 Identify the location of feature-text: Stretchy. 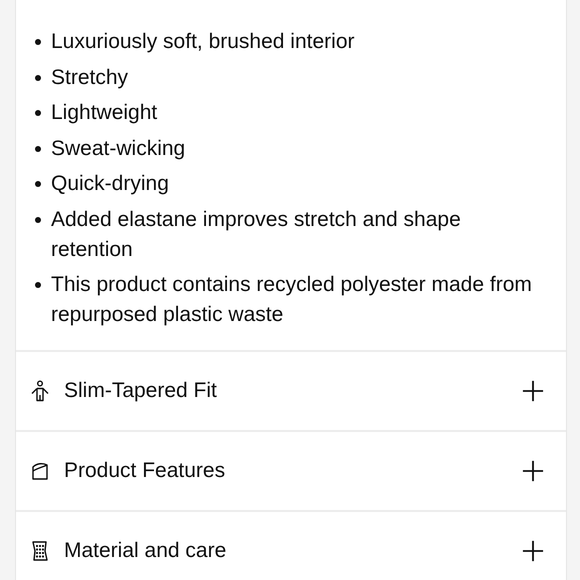
(89, 77).